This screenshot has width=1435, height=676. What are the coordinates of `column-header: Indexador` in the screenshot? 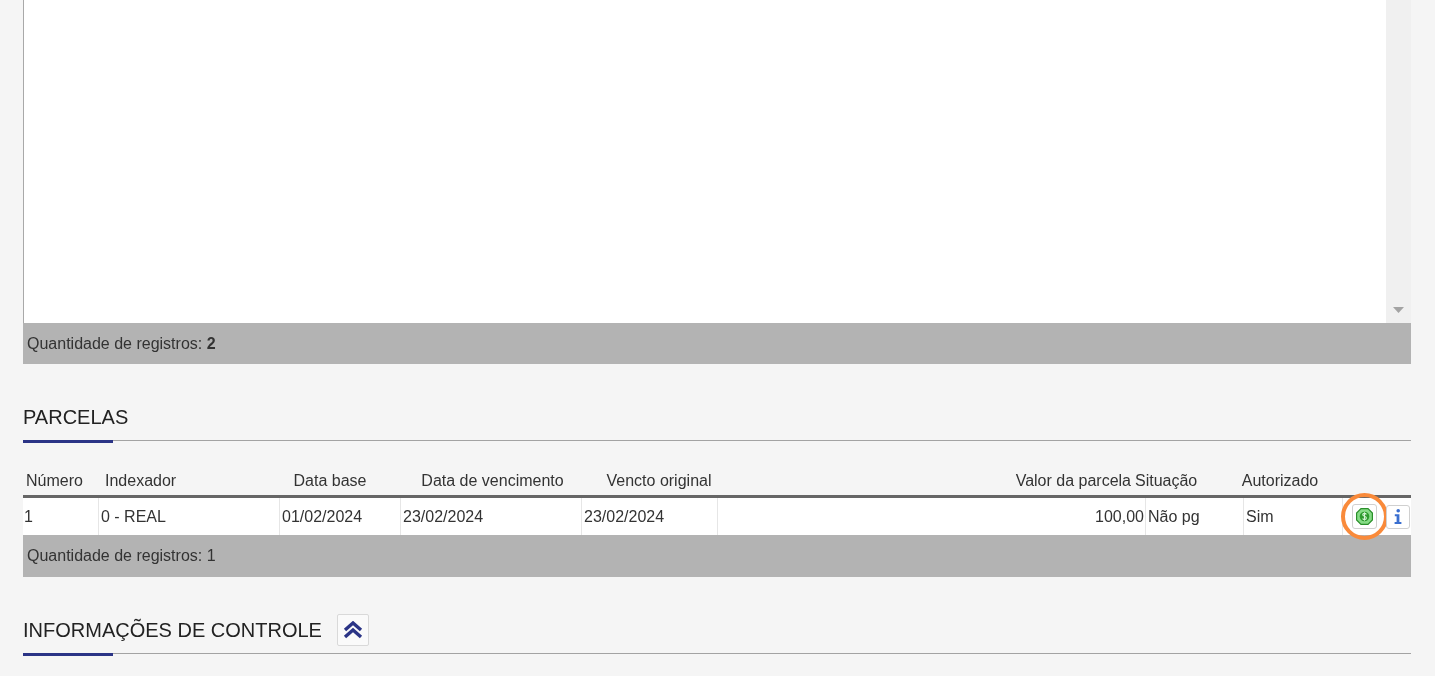 It's located at (141, 480).